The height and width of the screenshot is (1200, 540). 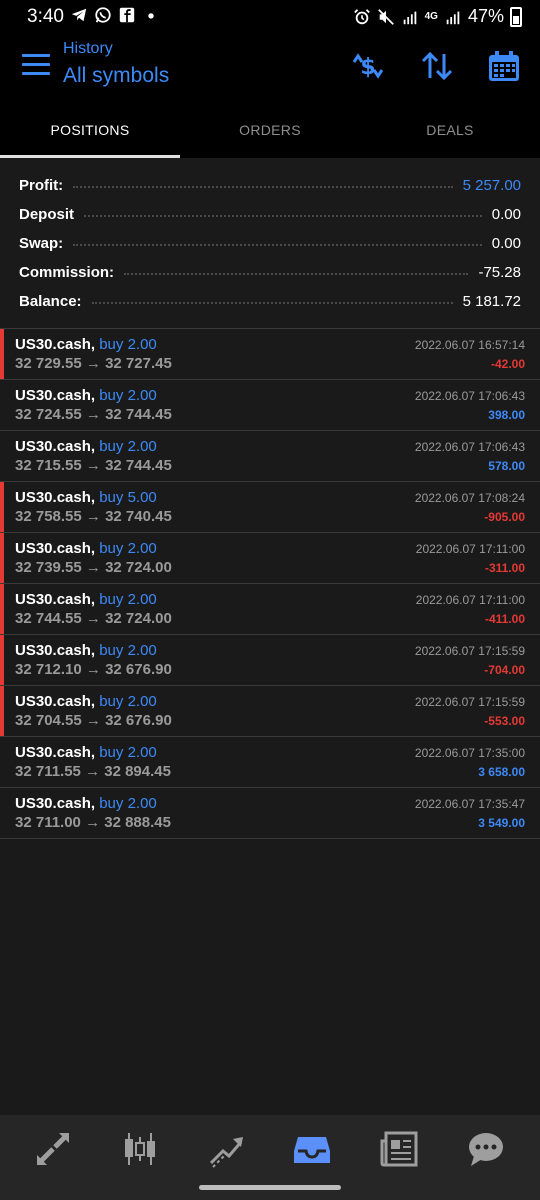 I want to click on summary-deposit-row: Deposit 0.00, so click(x=270, y=214).